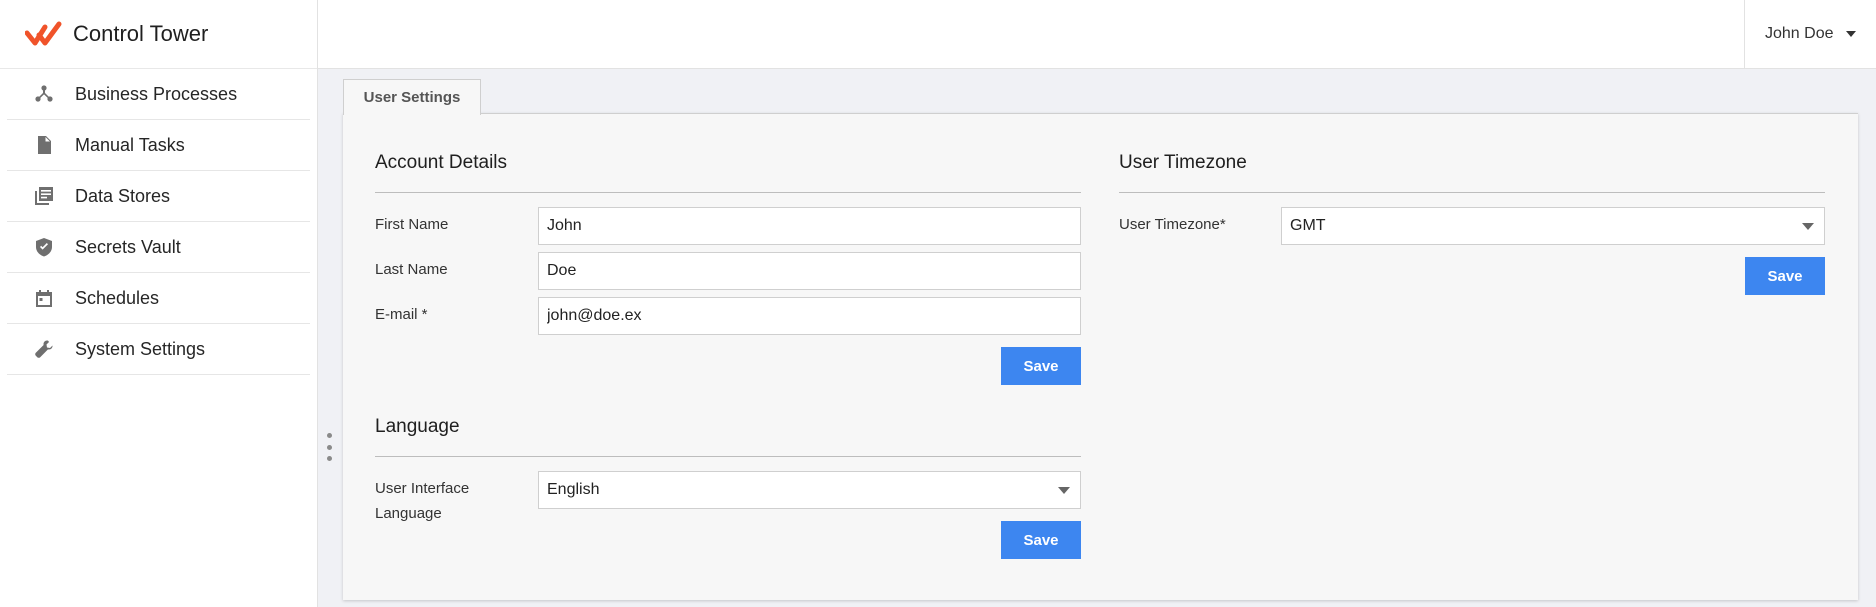 Image resolution: width=1876 pixels, height=607 pixels. What do you see at coordinates (422, 488) in the screenshot?
I see `ui-language-label-line1: User Interface` at bounding box center [422, 488].